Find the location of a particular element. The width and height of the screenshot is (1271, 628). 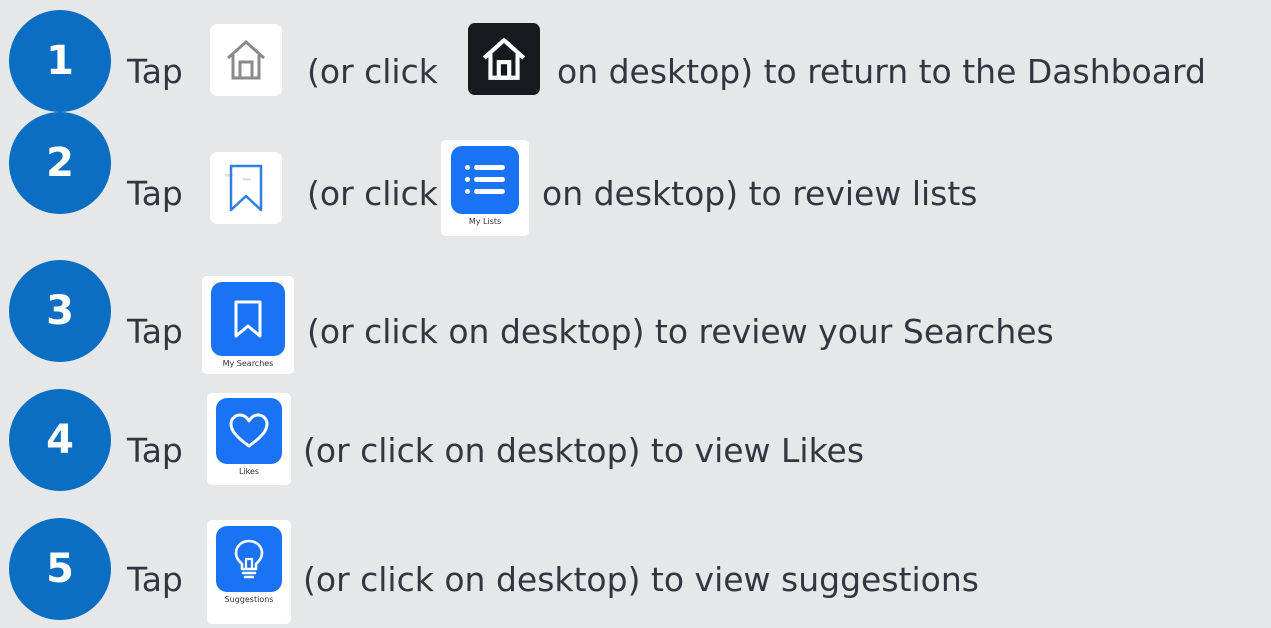

step-number-badge: 5 is located at coordinates (60, 569).